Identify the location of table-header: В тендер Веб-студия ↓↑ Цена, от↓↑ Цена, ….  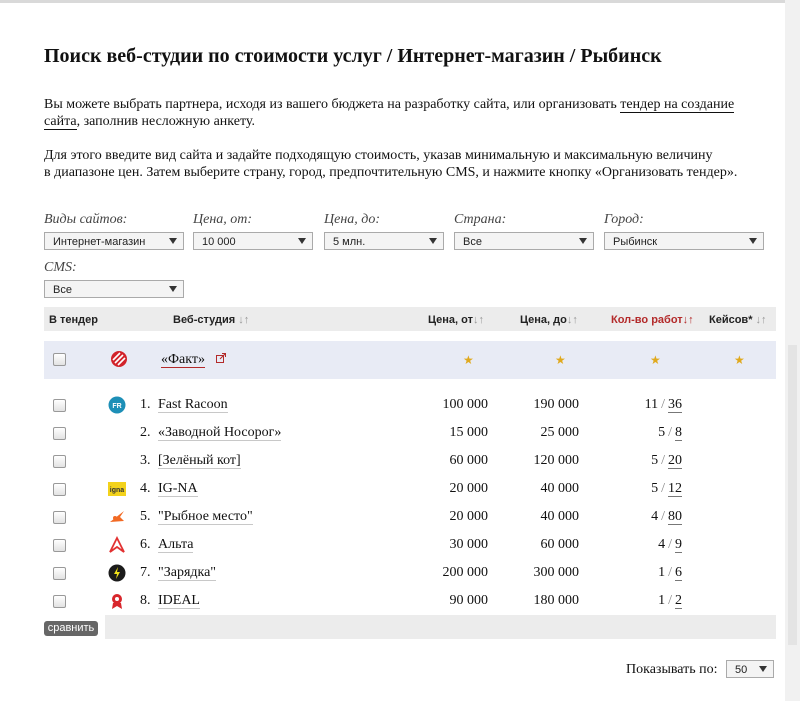
(410, 319).